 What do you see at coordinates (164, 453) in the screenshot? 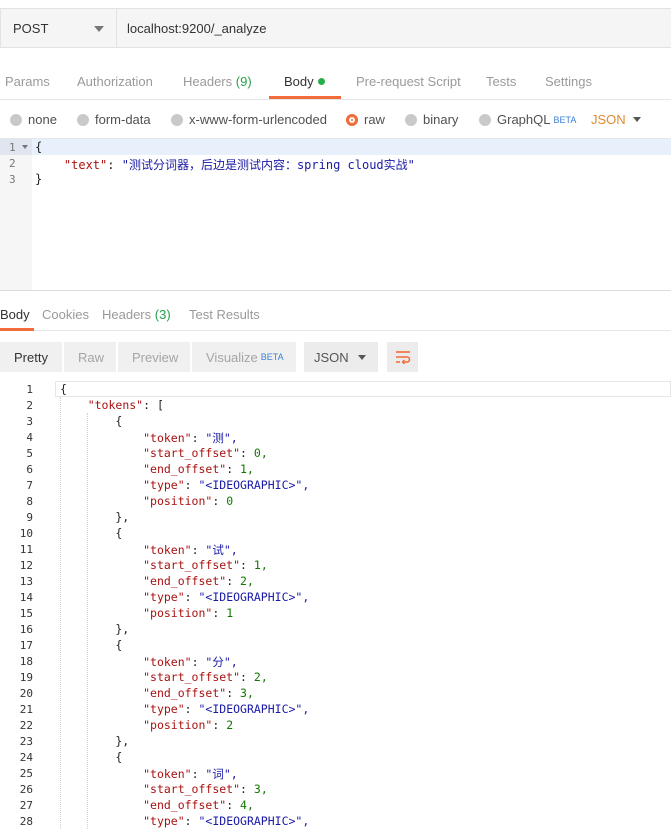
I see `code-line: "start_offset": 0,` at bounding box center [164, 453].